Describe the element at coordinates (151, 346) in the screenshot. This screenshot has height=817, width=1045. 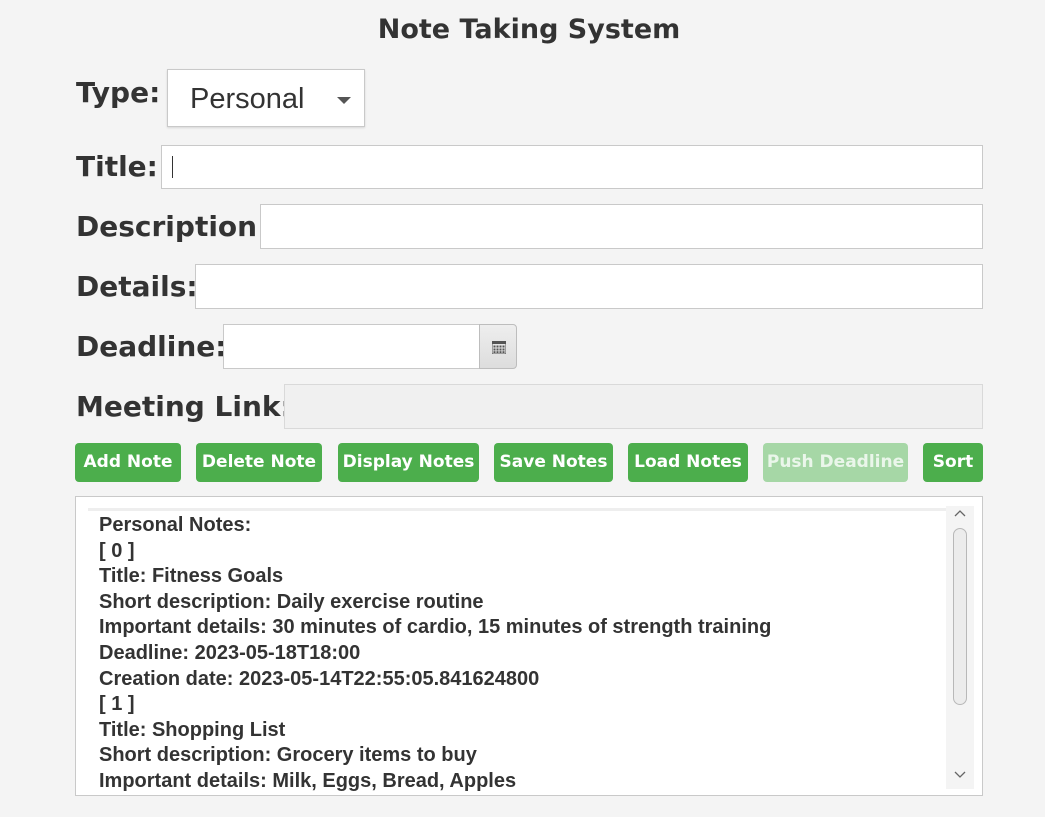
I see `deadline-label: Deadline:` at that location.